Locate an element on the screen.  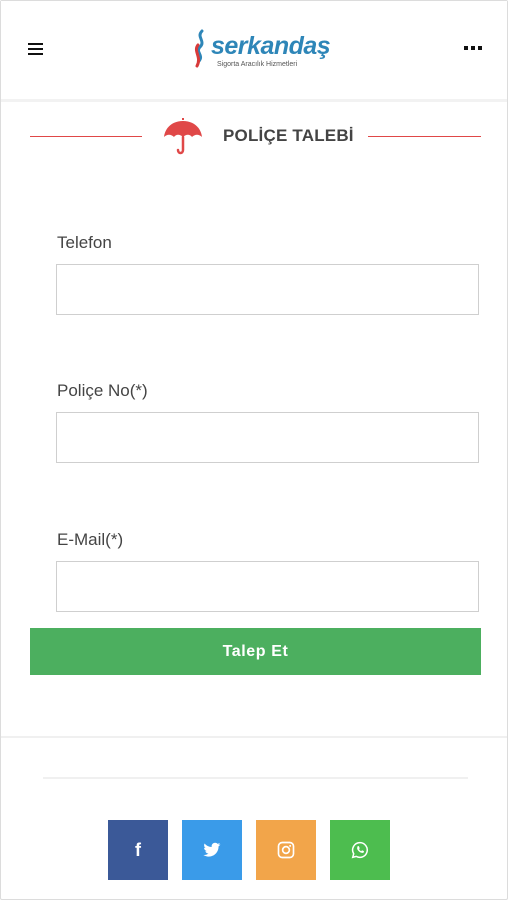
twitter-button is located at coordinates (212, 850).